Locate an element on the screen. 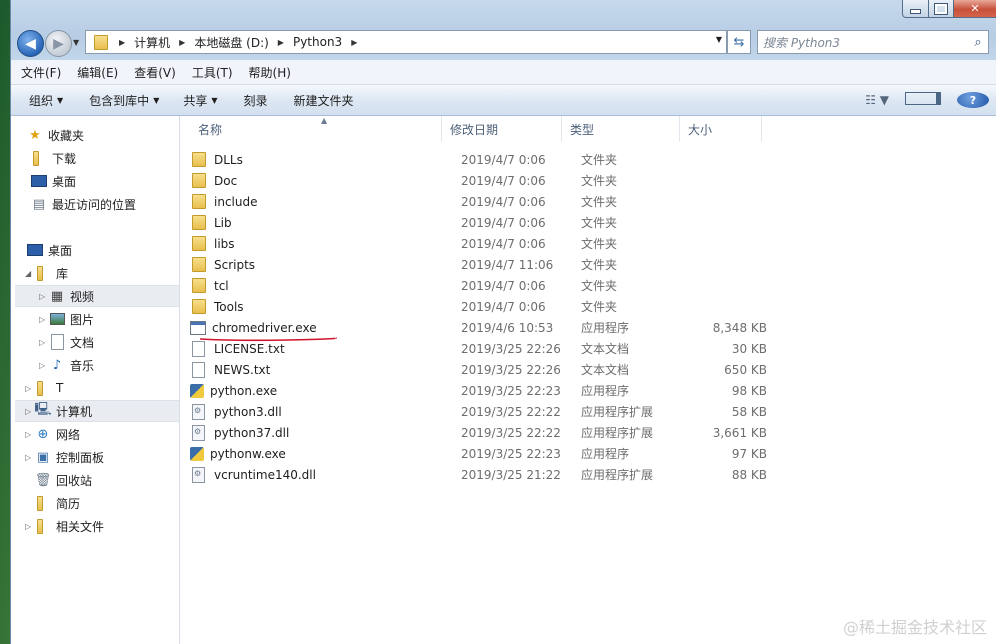 This screenshot has height=644, width=996. file-name-cell: NEWS.txt is located at coordinates (316, 369).